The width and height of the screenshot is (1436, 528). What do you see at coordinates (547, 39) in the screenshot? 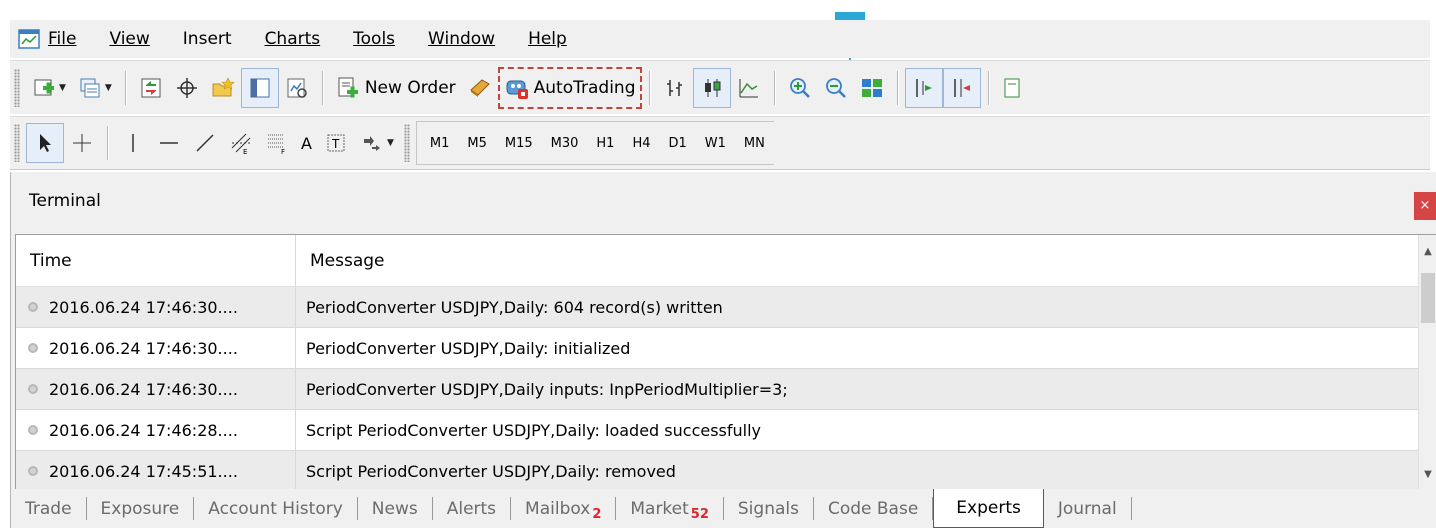
I see `menu-help: Help` at bounding box center [547, 39].